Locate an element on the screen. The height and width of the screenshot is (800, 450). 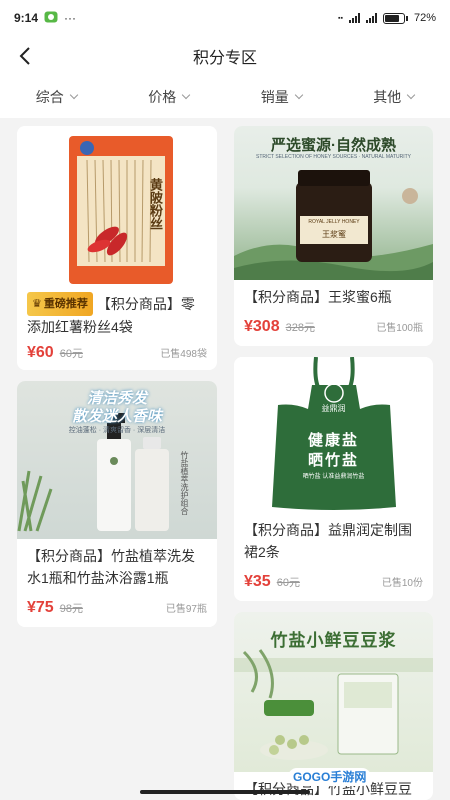
page-title: 积分专区 is located at coordinates (224, 58).